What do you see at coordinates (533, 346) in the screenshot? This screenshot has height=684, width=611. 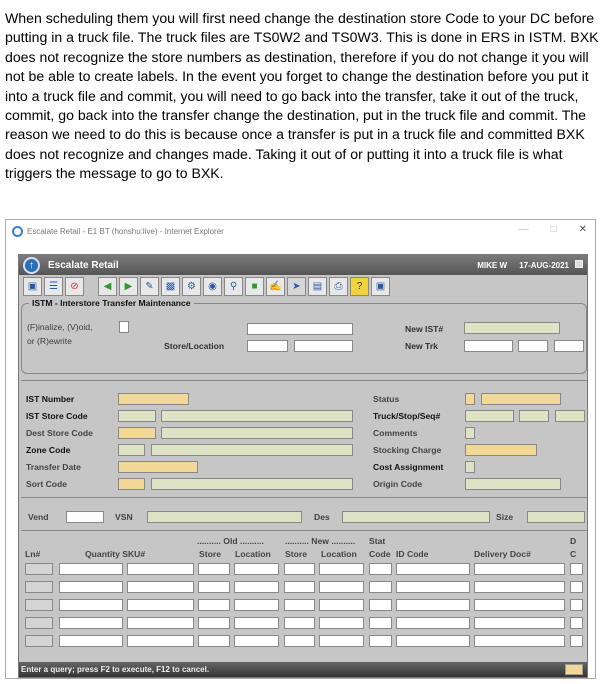 I see `new-stop-input` at bounding box center [533, 346].